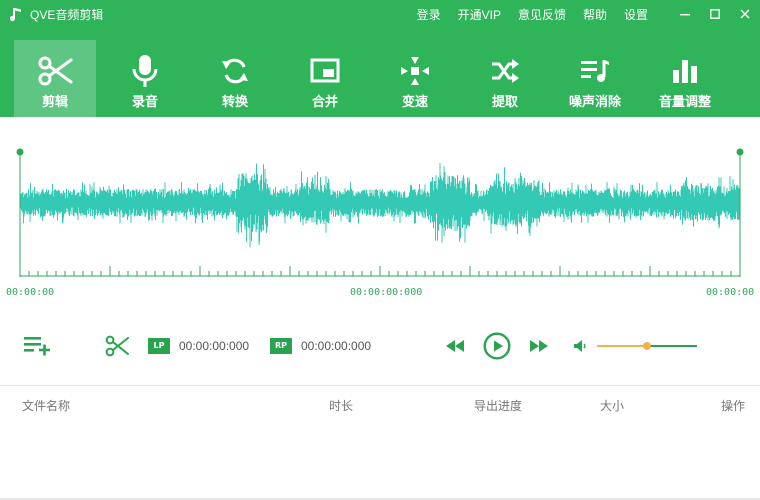  I want to click on maximize-button, so click(715, 14).